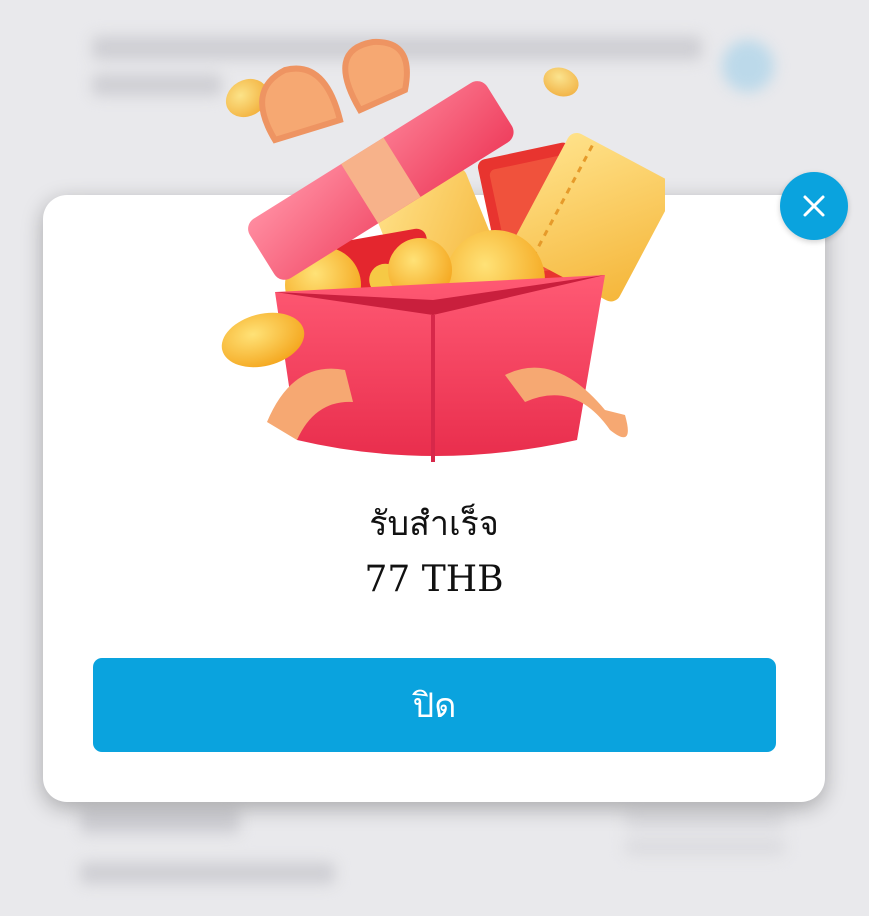 This screenshot has width=869, height=916. I want to click on close-icon, so click(814, 206).